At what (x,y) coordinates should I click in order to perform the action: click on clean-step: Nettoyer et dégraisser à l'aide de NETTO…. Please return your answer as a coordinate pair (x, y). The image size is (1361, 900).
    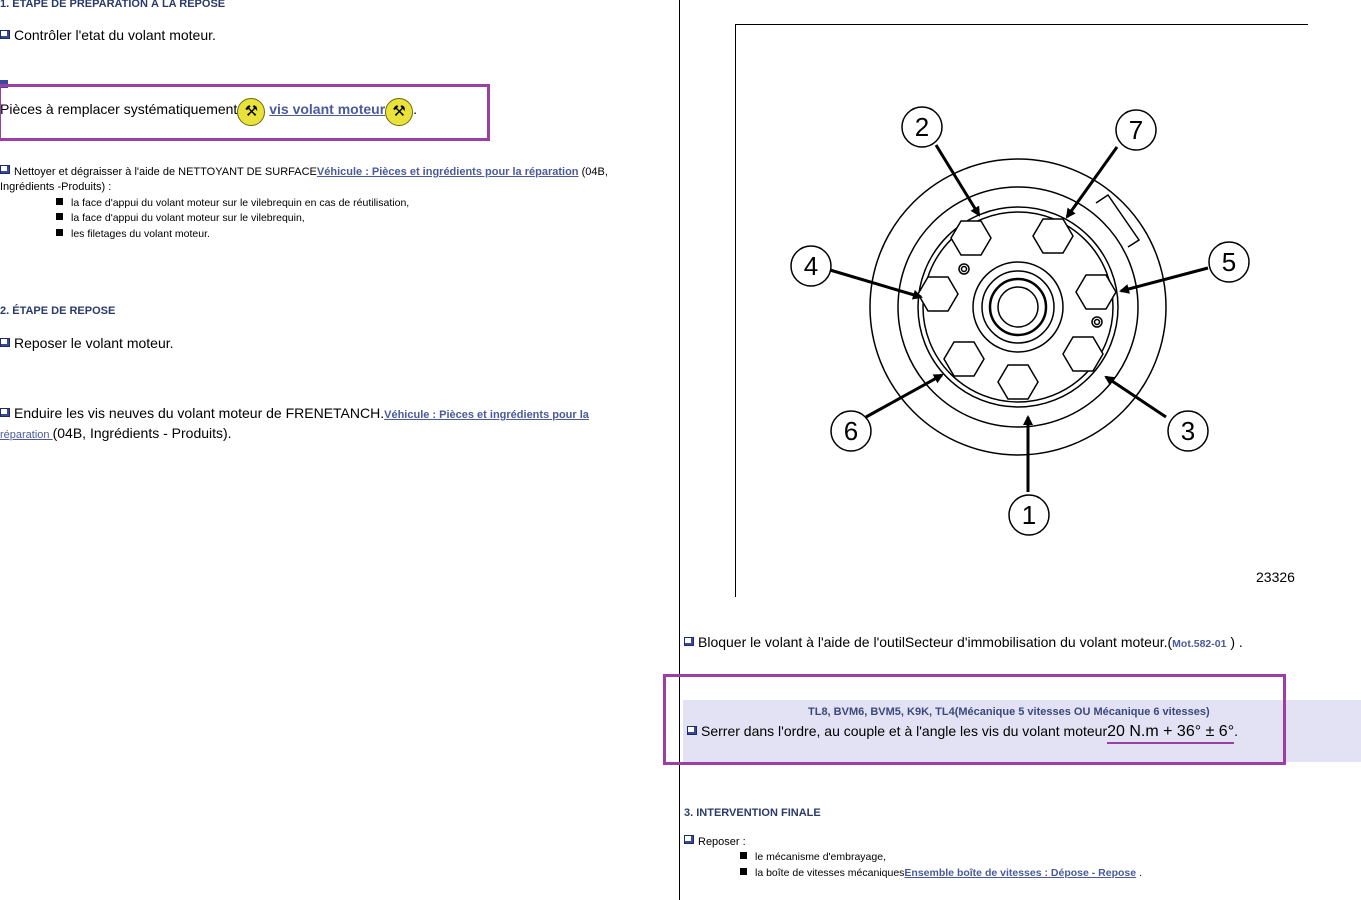
    Looking at the image, I should click on (304, 171).